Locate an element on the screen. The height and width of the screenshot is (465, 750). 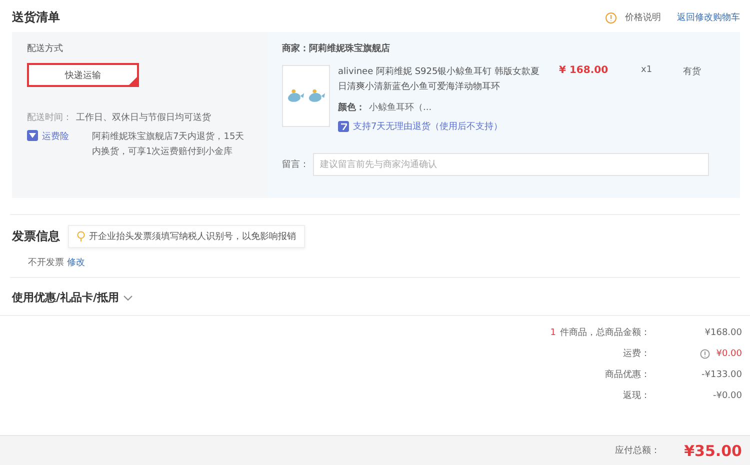
invoice-value: 不开发票 is located at coordinates (46, 262).